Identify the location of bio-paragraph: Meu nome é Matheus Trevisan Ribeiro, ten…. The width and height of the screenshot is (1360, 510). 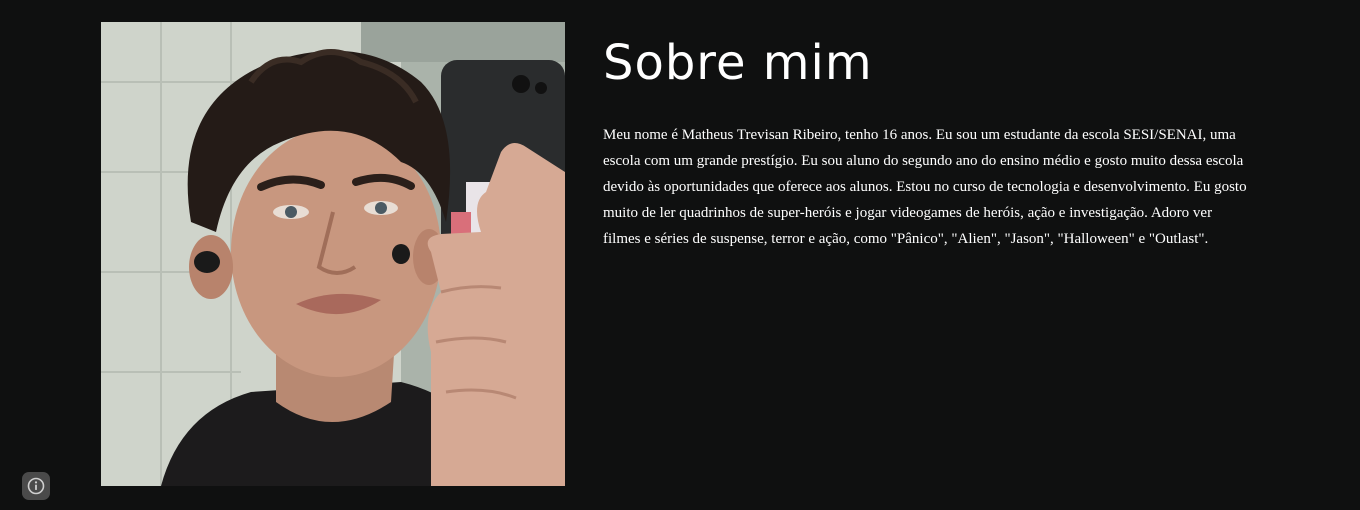
(925, 187).